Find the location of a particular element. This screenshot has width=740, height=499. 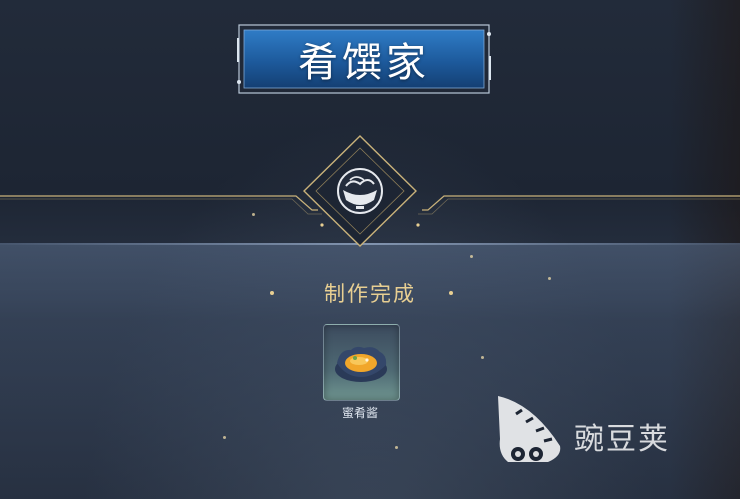

reward-item-slot is located at coordinates (361, 362).